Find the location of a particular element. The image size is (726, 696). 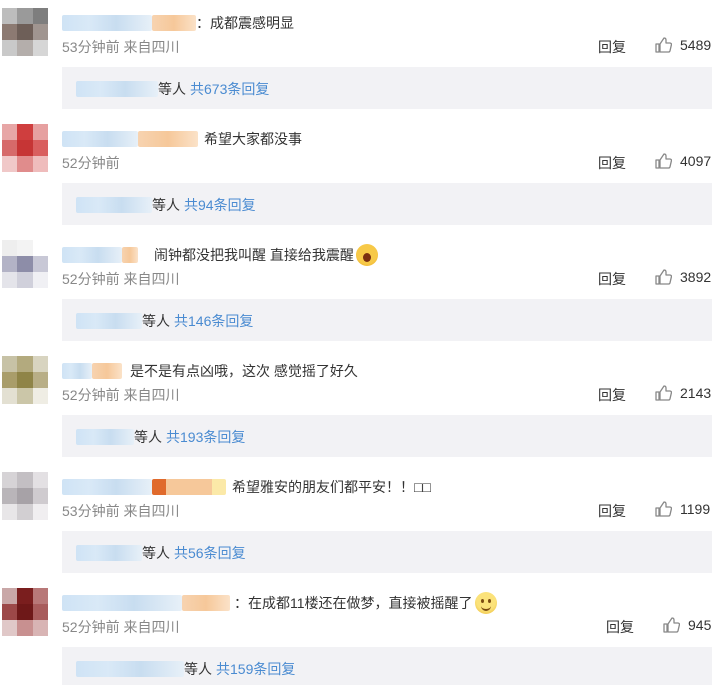

comment-text: ：成都震感明显 is located at coordinates (245, 23).